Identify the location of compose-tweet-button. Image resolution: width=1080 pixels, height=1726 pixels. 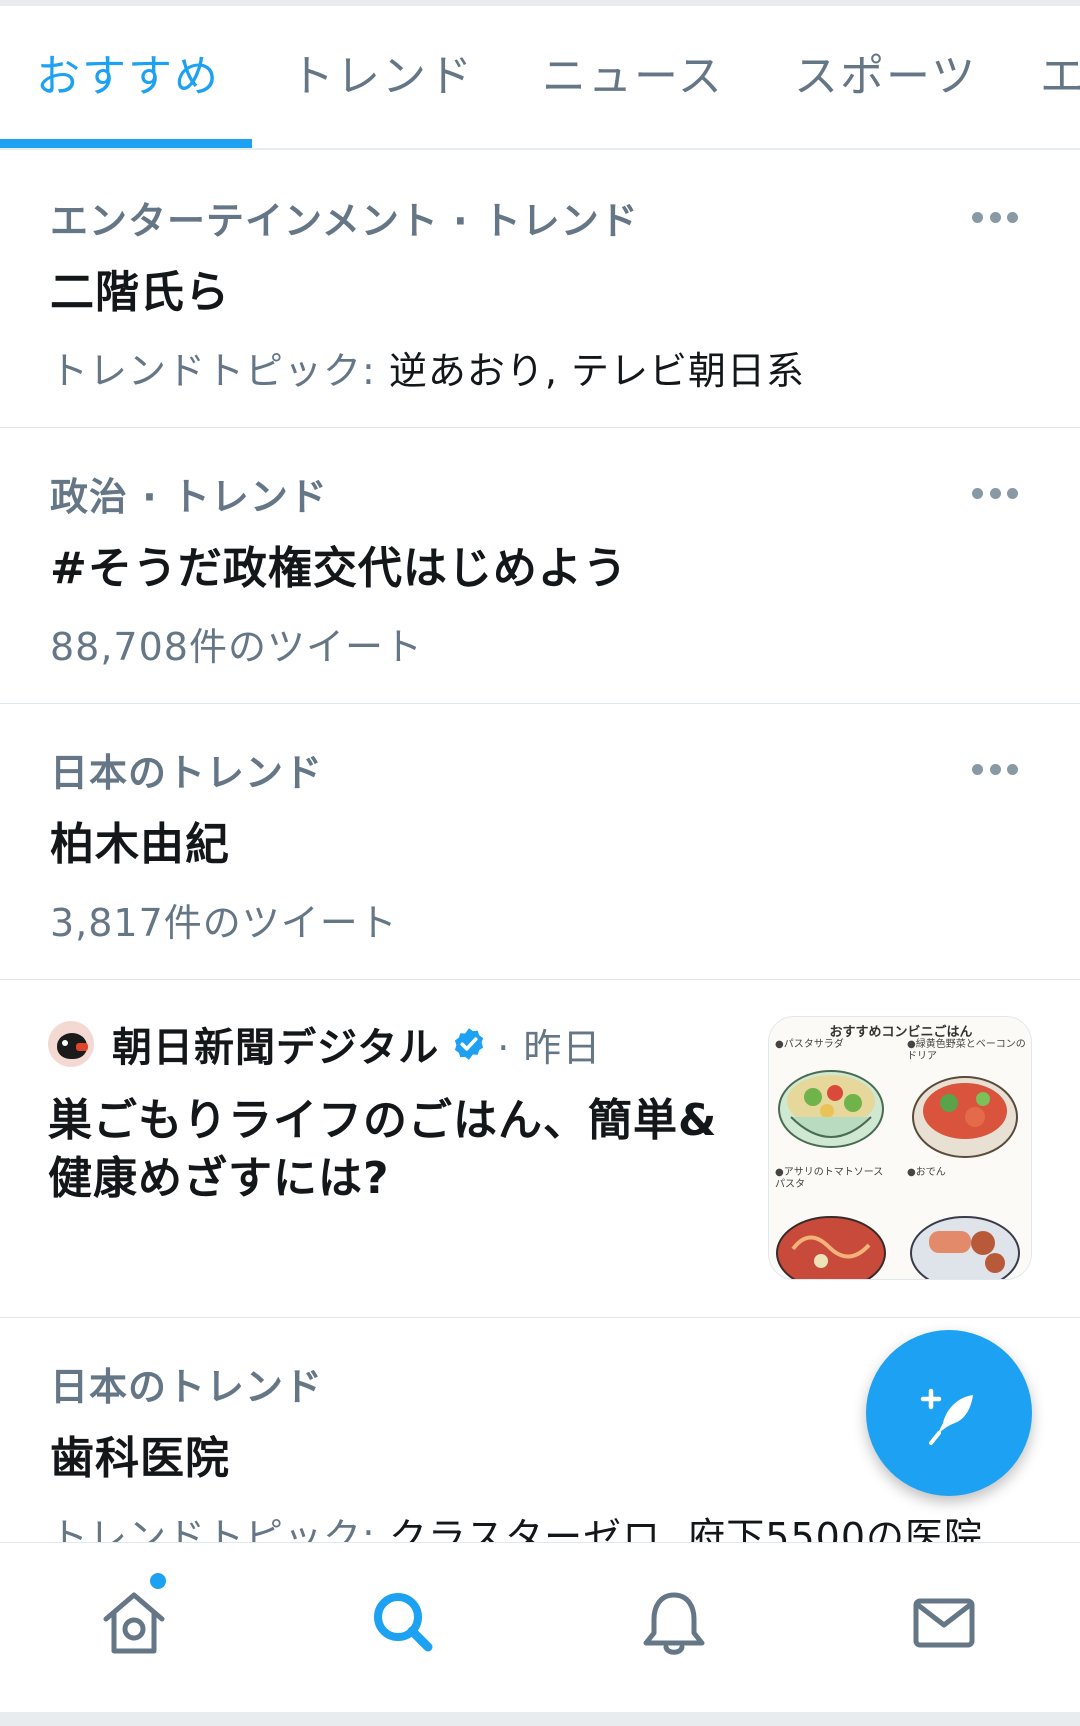
(949, 1413).